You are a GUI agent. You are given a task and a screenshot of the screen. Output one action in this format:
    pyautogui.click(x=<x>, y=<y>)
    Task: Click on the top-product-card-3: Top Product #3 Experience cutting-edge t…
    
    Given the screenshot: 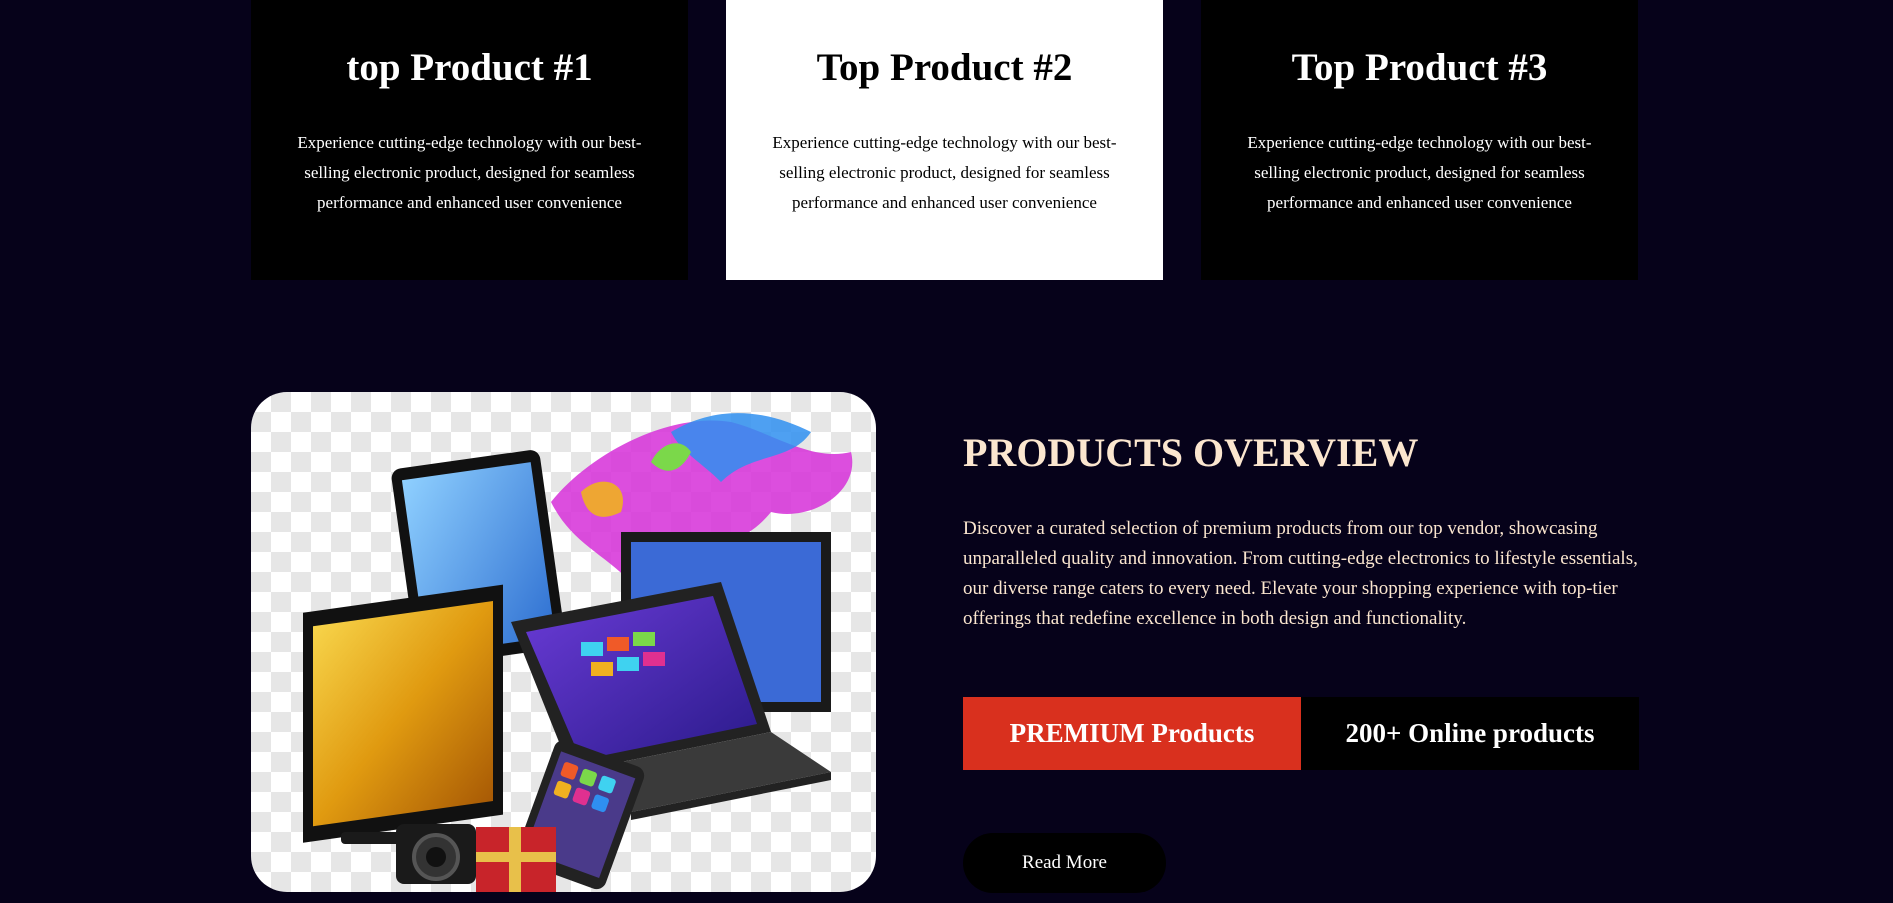 What is the action you would take?
    pyautogui.click(x=1419, y=140)
    